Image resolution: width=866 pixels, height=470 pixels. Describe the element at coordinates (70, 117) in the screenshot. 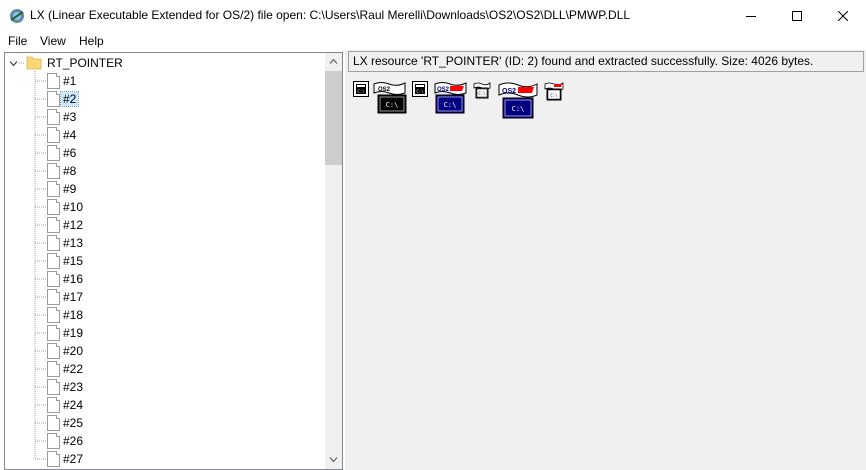

I see `tree-item-label: #3` at that location.